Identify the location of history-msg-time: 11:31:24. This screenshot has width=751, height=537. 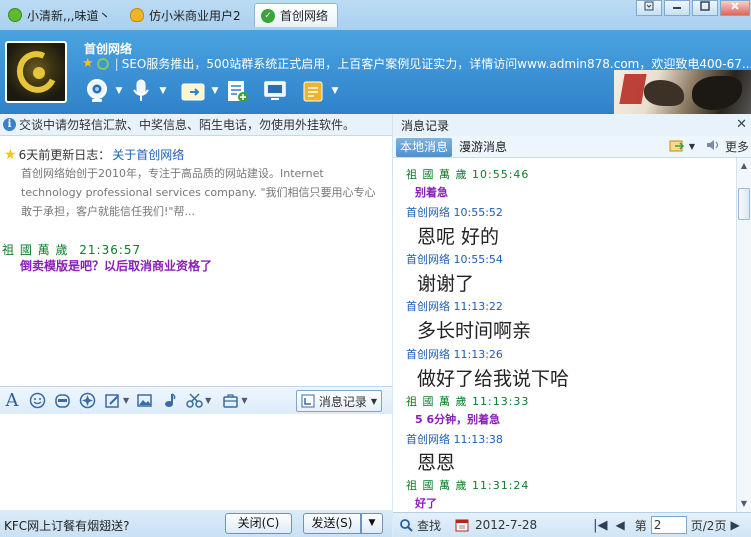
(501, 485).